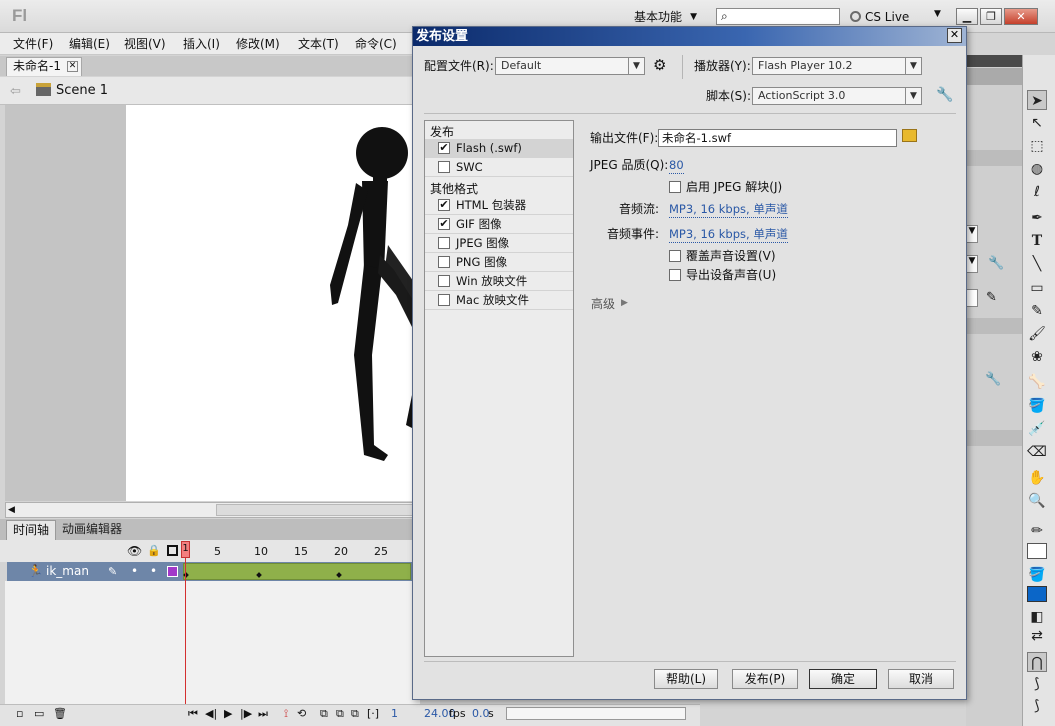  What do you see at coordinates (318, 44) in the screenshot?
I see `menu-text: 文本(T)` at bounding box center [318, 44].